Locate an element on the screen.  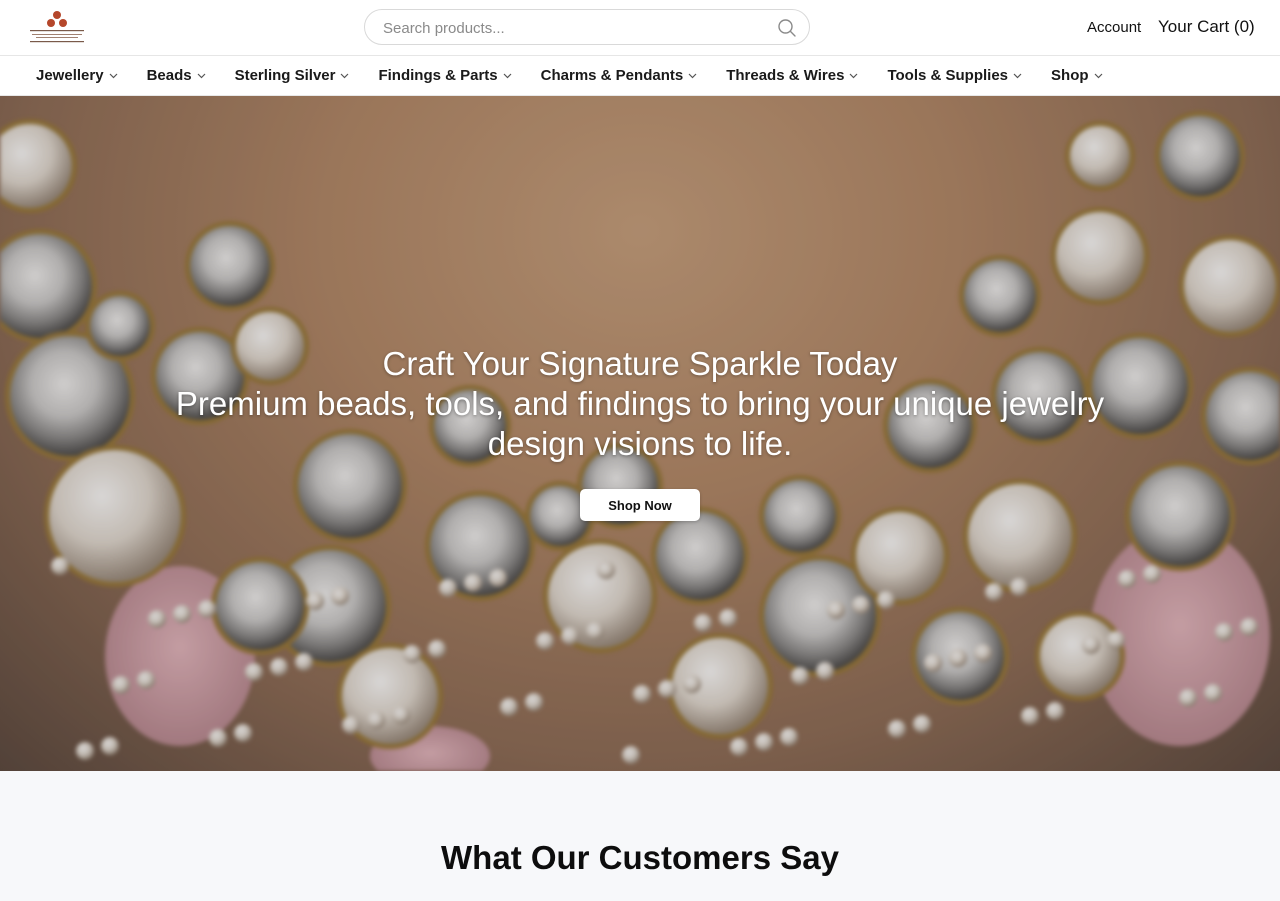
nav-item-label: Jewellery is located at coordinates (70, 75).